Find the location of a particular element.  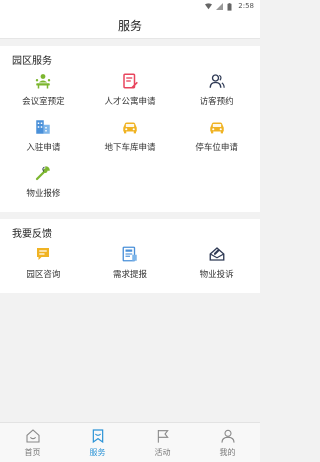

document-icon is located at coordinates (129, 254).